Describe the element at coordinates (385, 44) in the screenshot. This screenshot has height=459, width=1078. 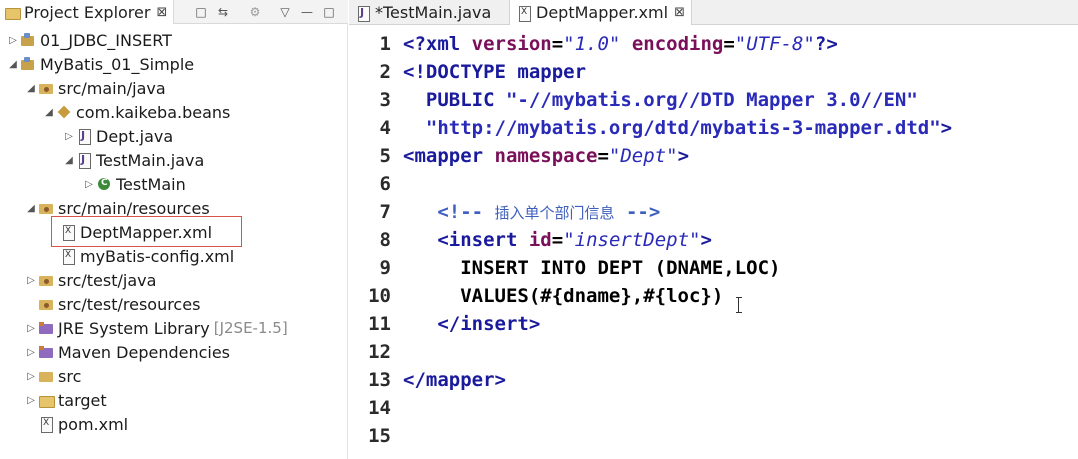
I see `line-number: 1` at that location.